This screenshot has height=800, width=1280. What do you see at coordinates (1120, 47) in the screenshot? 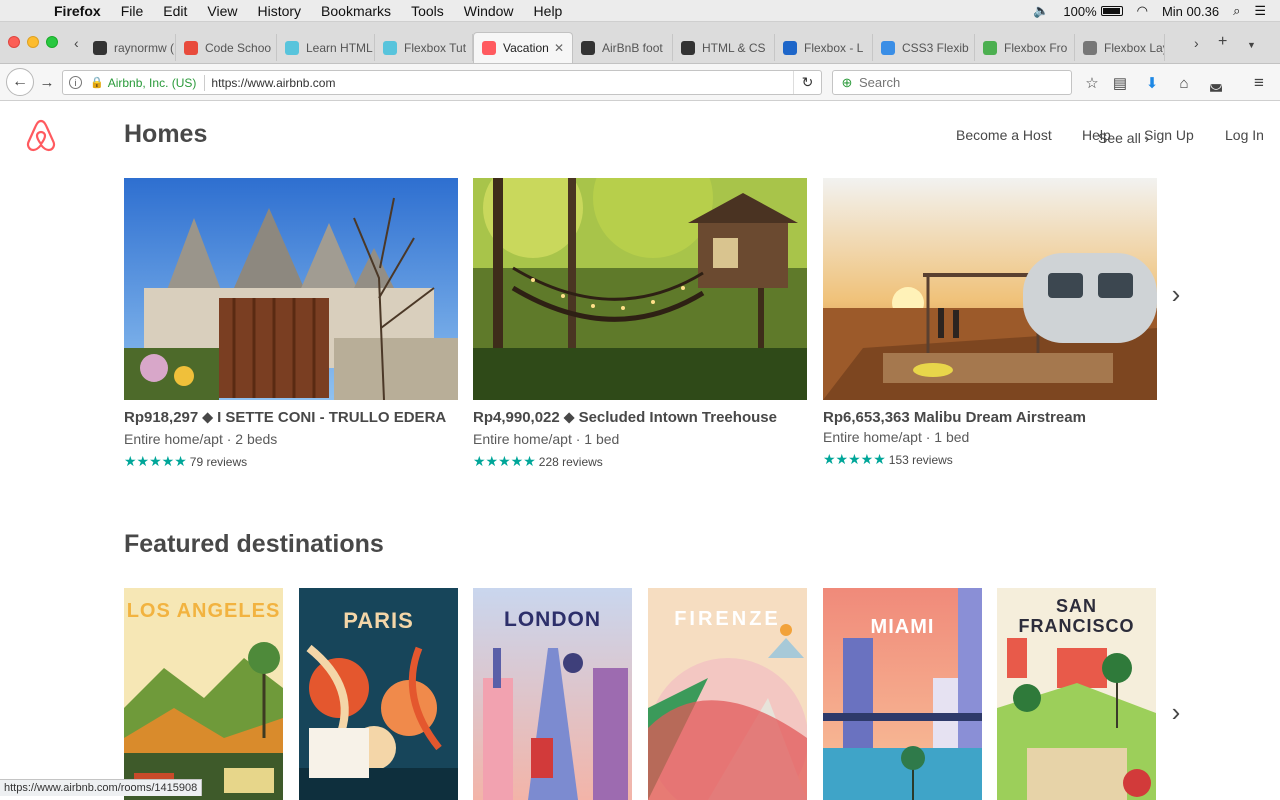
I see `browser-tab: Flexbox Lay` at bounding box center [1120, 47].